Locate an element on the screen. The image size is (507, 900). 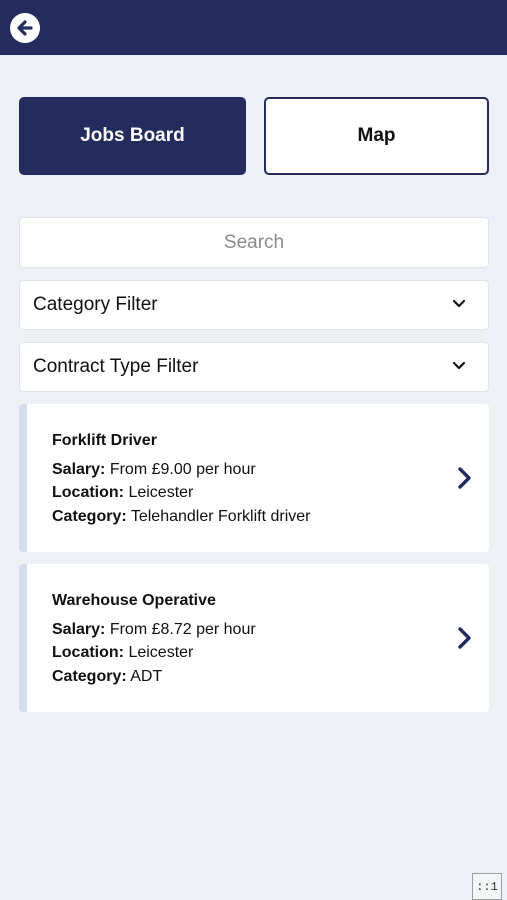
job-category: Category: Telehandler Forklift driver is located at coordinates (181, 516).